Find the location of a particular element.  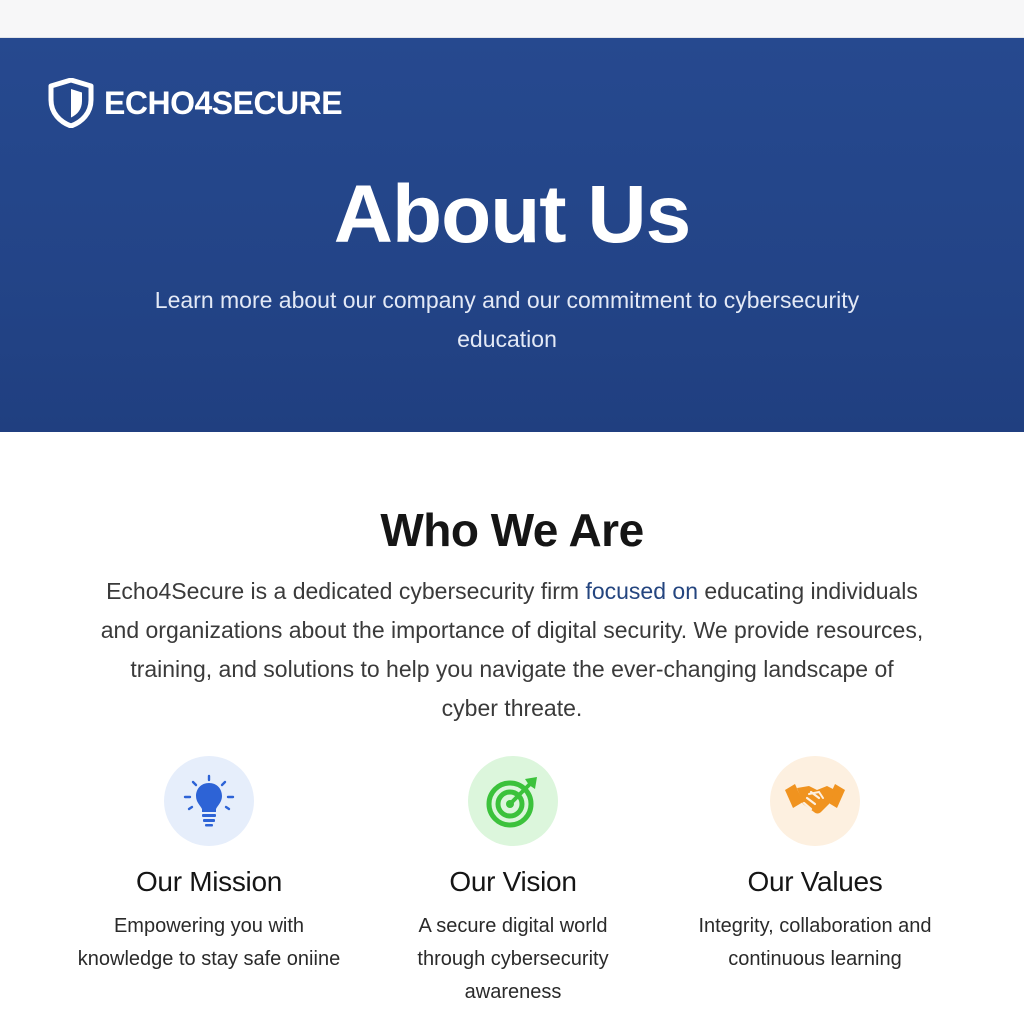

lightbulb-icon is located at coordinates (209, 800).